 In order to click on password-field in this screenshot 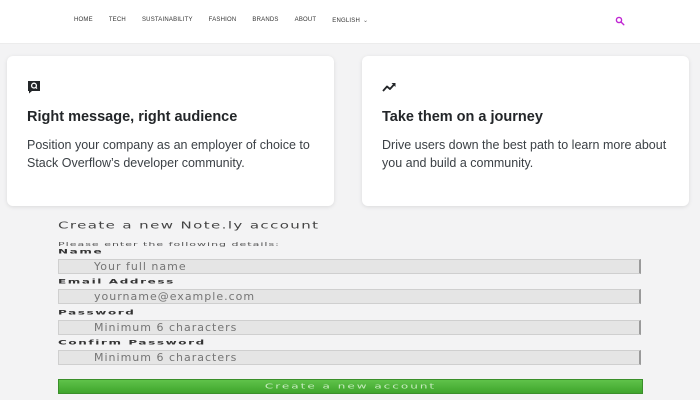, I will do `click(349, 327)`.